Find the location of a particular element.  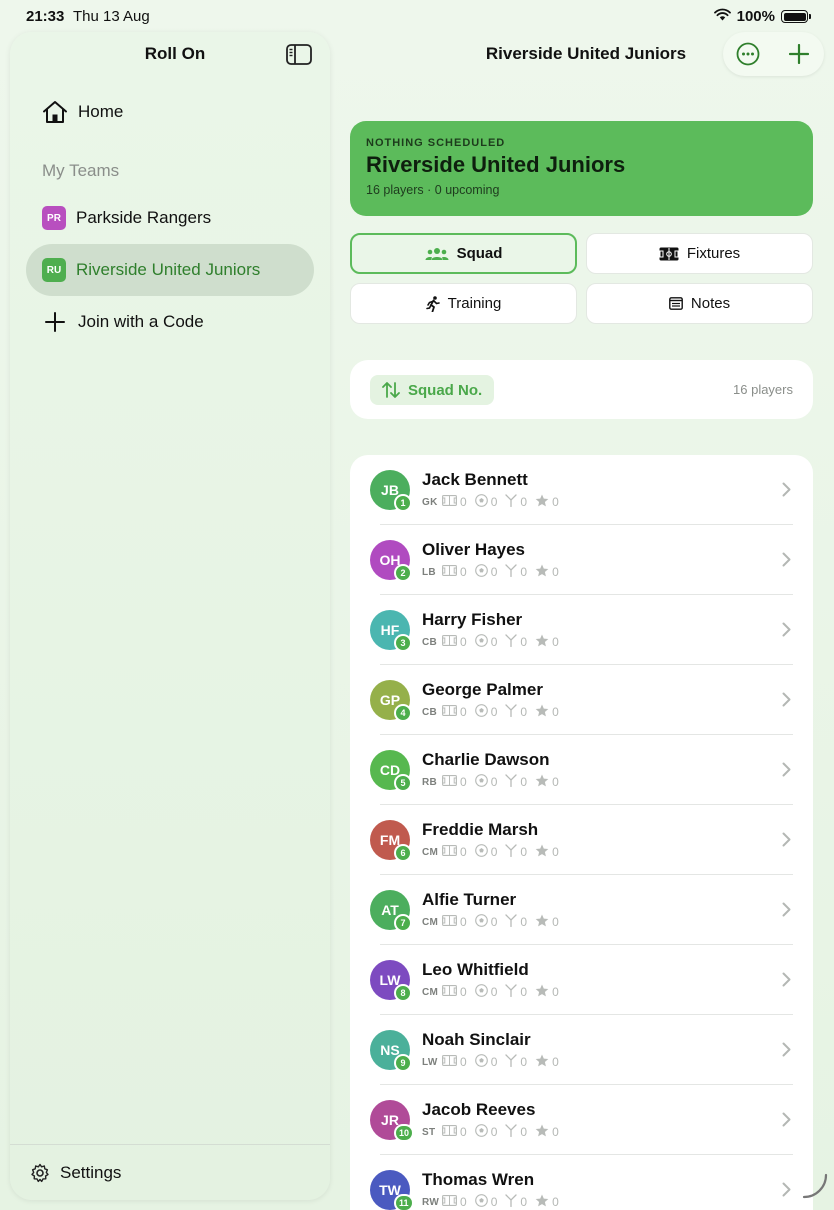

player-row: JB 1 Jack Bennett GK 0 0 0 0 is located at coordinates (581, 490).